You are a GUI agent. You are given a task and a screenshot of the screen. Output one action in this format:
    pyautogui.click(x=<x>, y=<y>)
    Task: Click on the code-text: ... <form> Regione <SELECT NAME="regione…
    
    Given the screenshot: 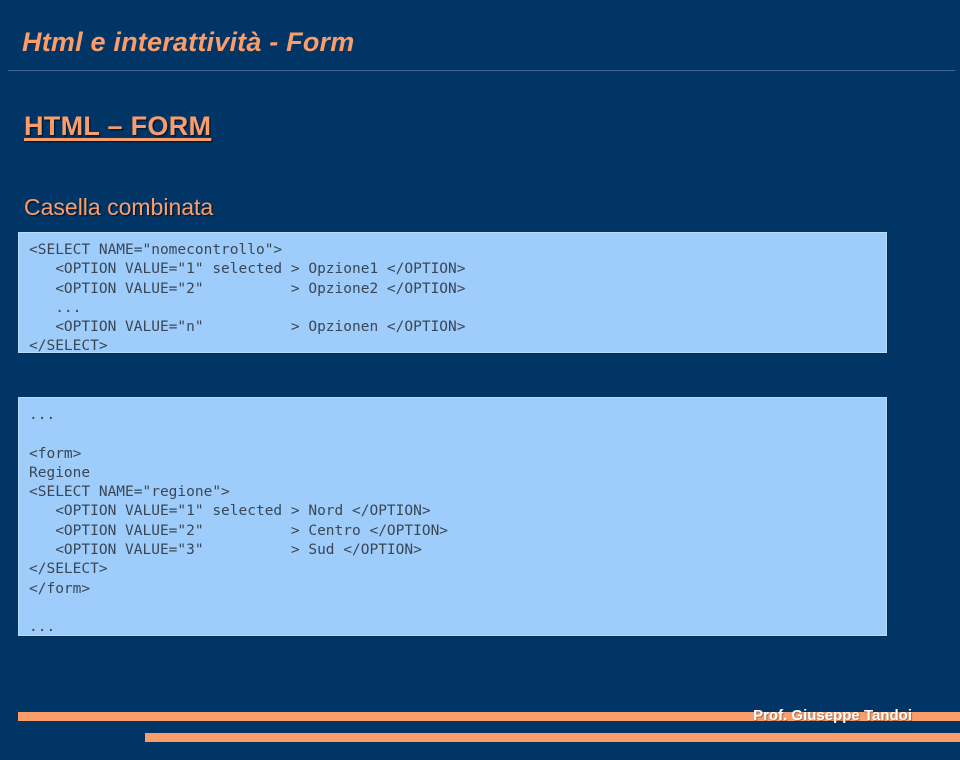 What is the action you would take?
    pyautogui.click(x=239, y=521)
    